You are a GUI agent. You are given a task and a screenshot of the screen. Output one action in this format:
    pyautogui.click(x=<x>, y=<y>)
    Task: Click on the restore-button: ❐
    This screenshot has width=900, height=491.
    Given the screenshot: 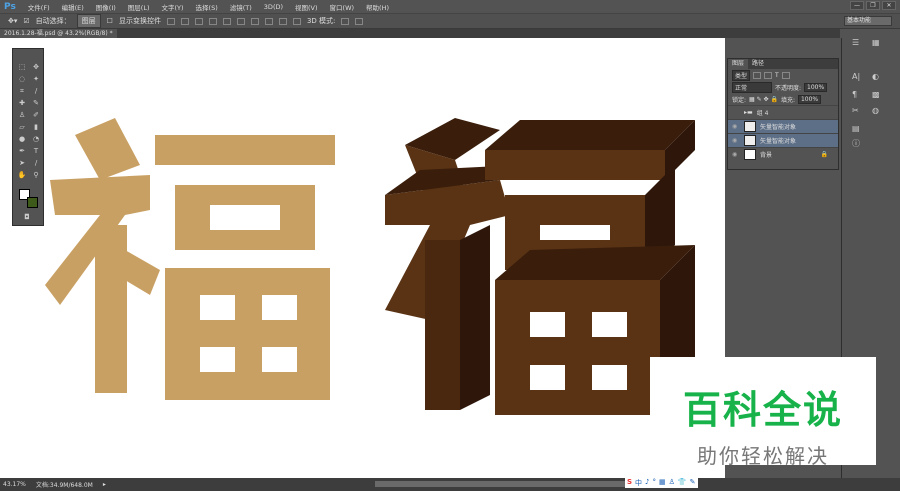 What is the action you would take?
    pyautogui.click(x=873, y=5)
    